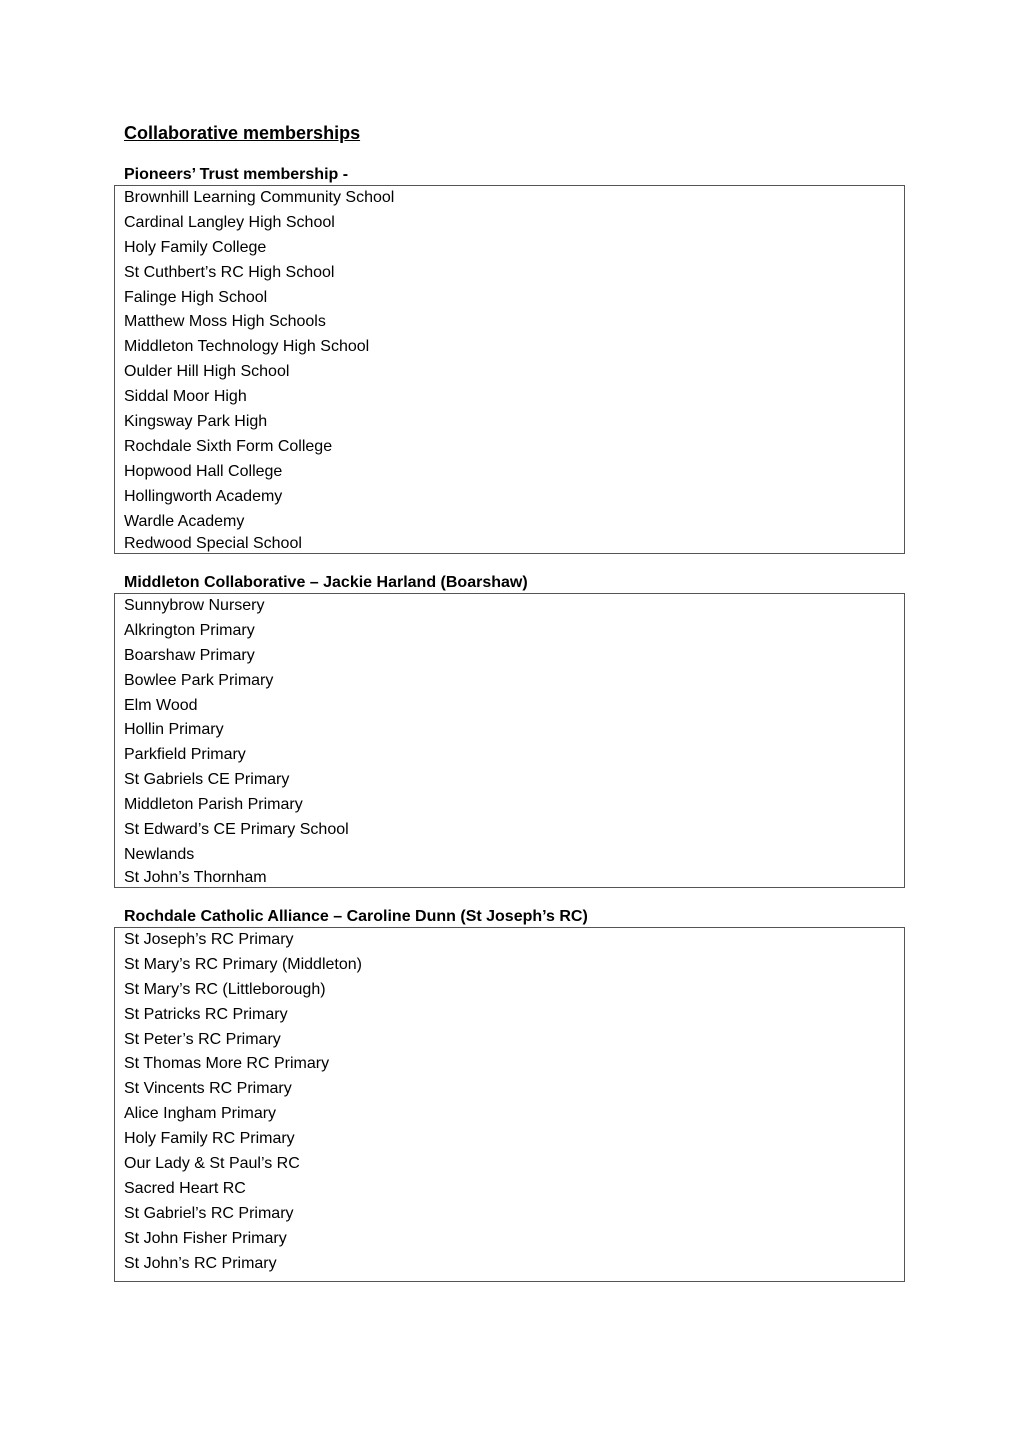  Describe the element at coordinates (227, 1064) in the screenshot. I see `member-item: St Thomas More RC Primary` at that location.